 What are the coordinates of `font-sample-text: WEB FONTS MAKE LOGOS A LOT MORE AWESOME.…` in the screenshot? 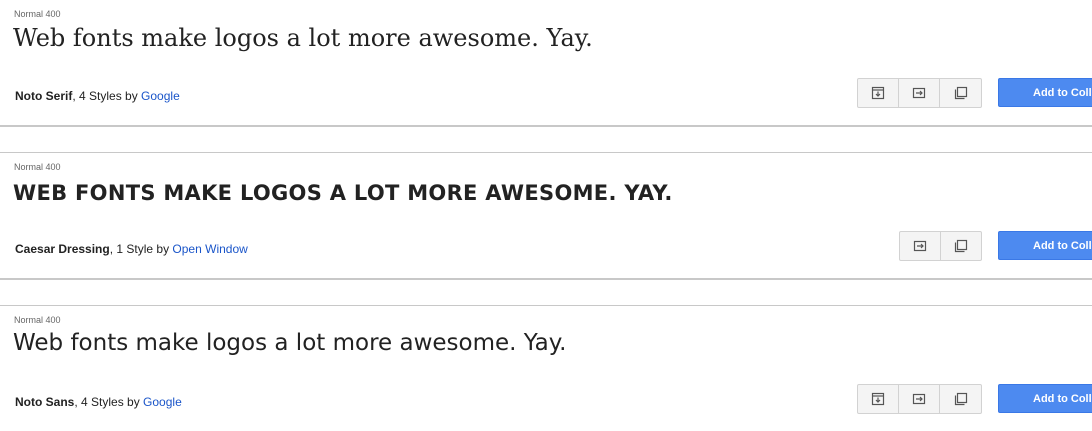 It's located at (343, 193).